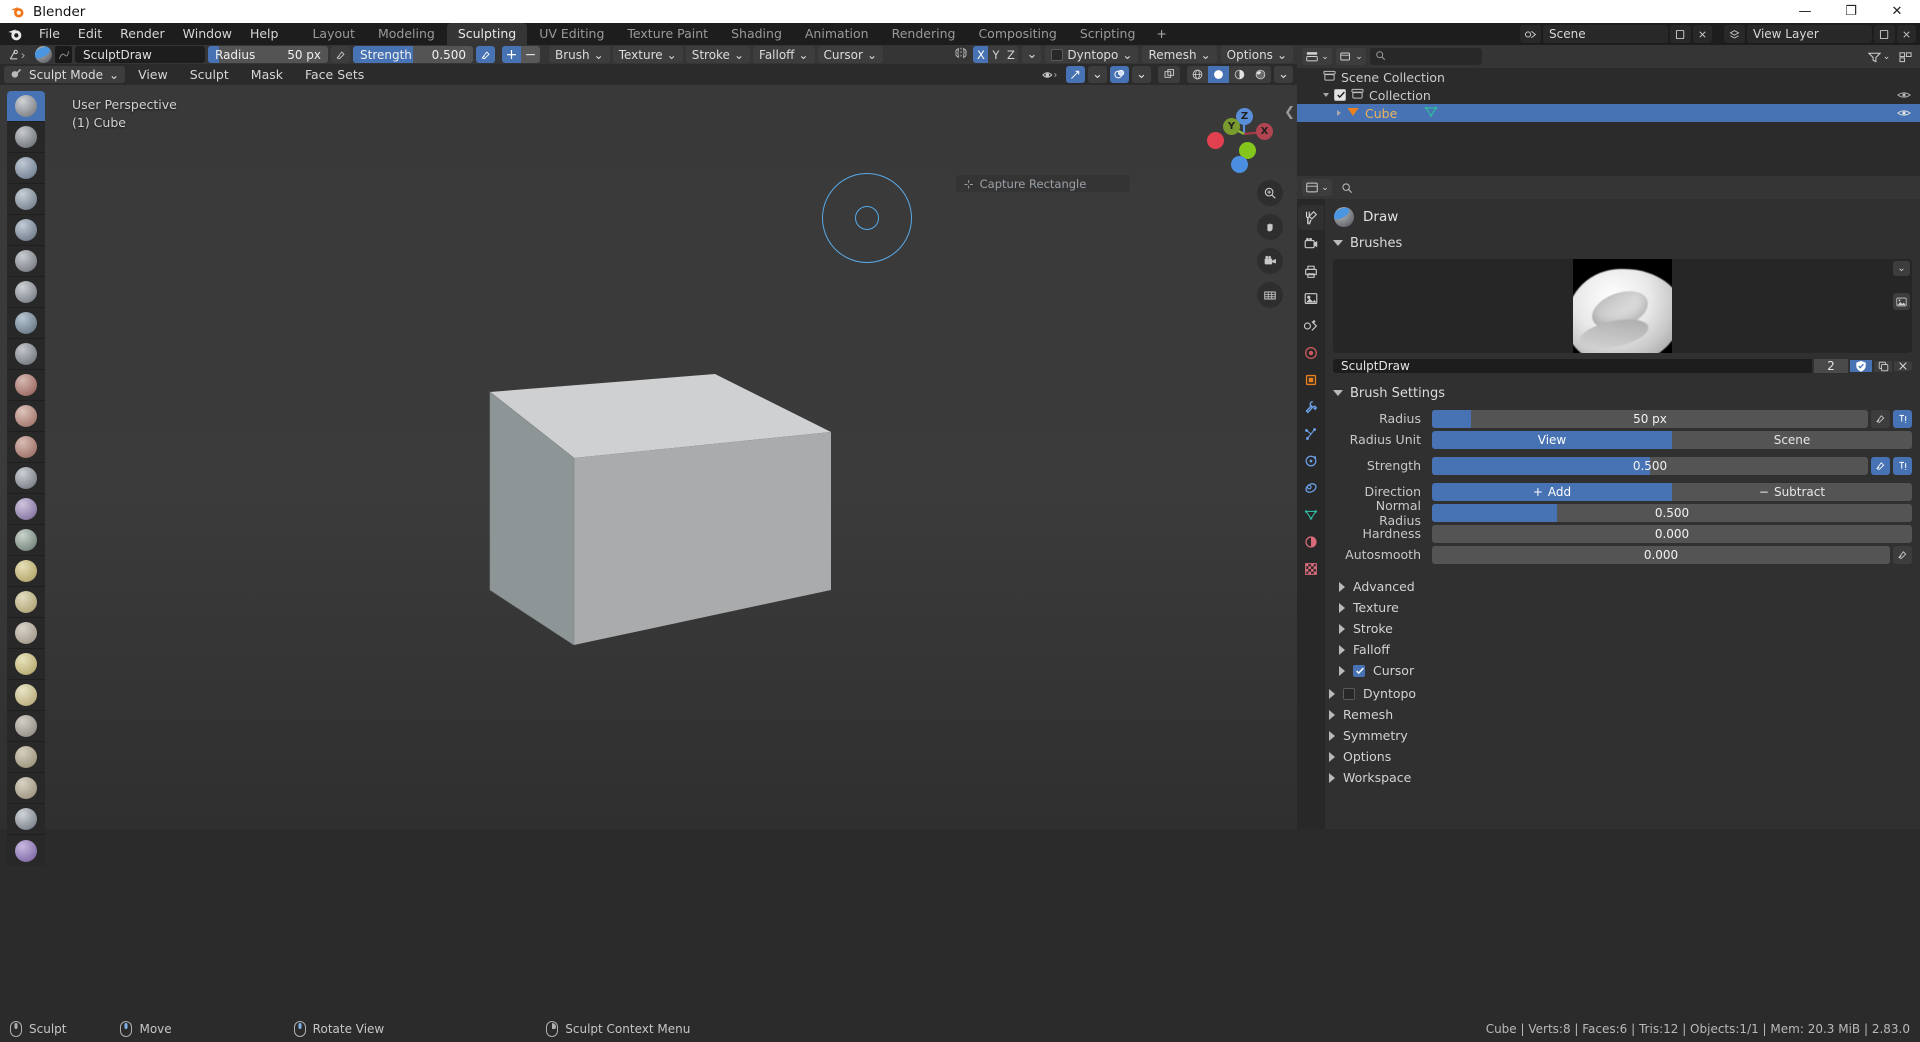 The image size is (1920, 1042). What do you see at coordinates (1897, 11) in the screenshot?
I see `close-button: ✕` at bounding box center [1897, 11].